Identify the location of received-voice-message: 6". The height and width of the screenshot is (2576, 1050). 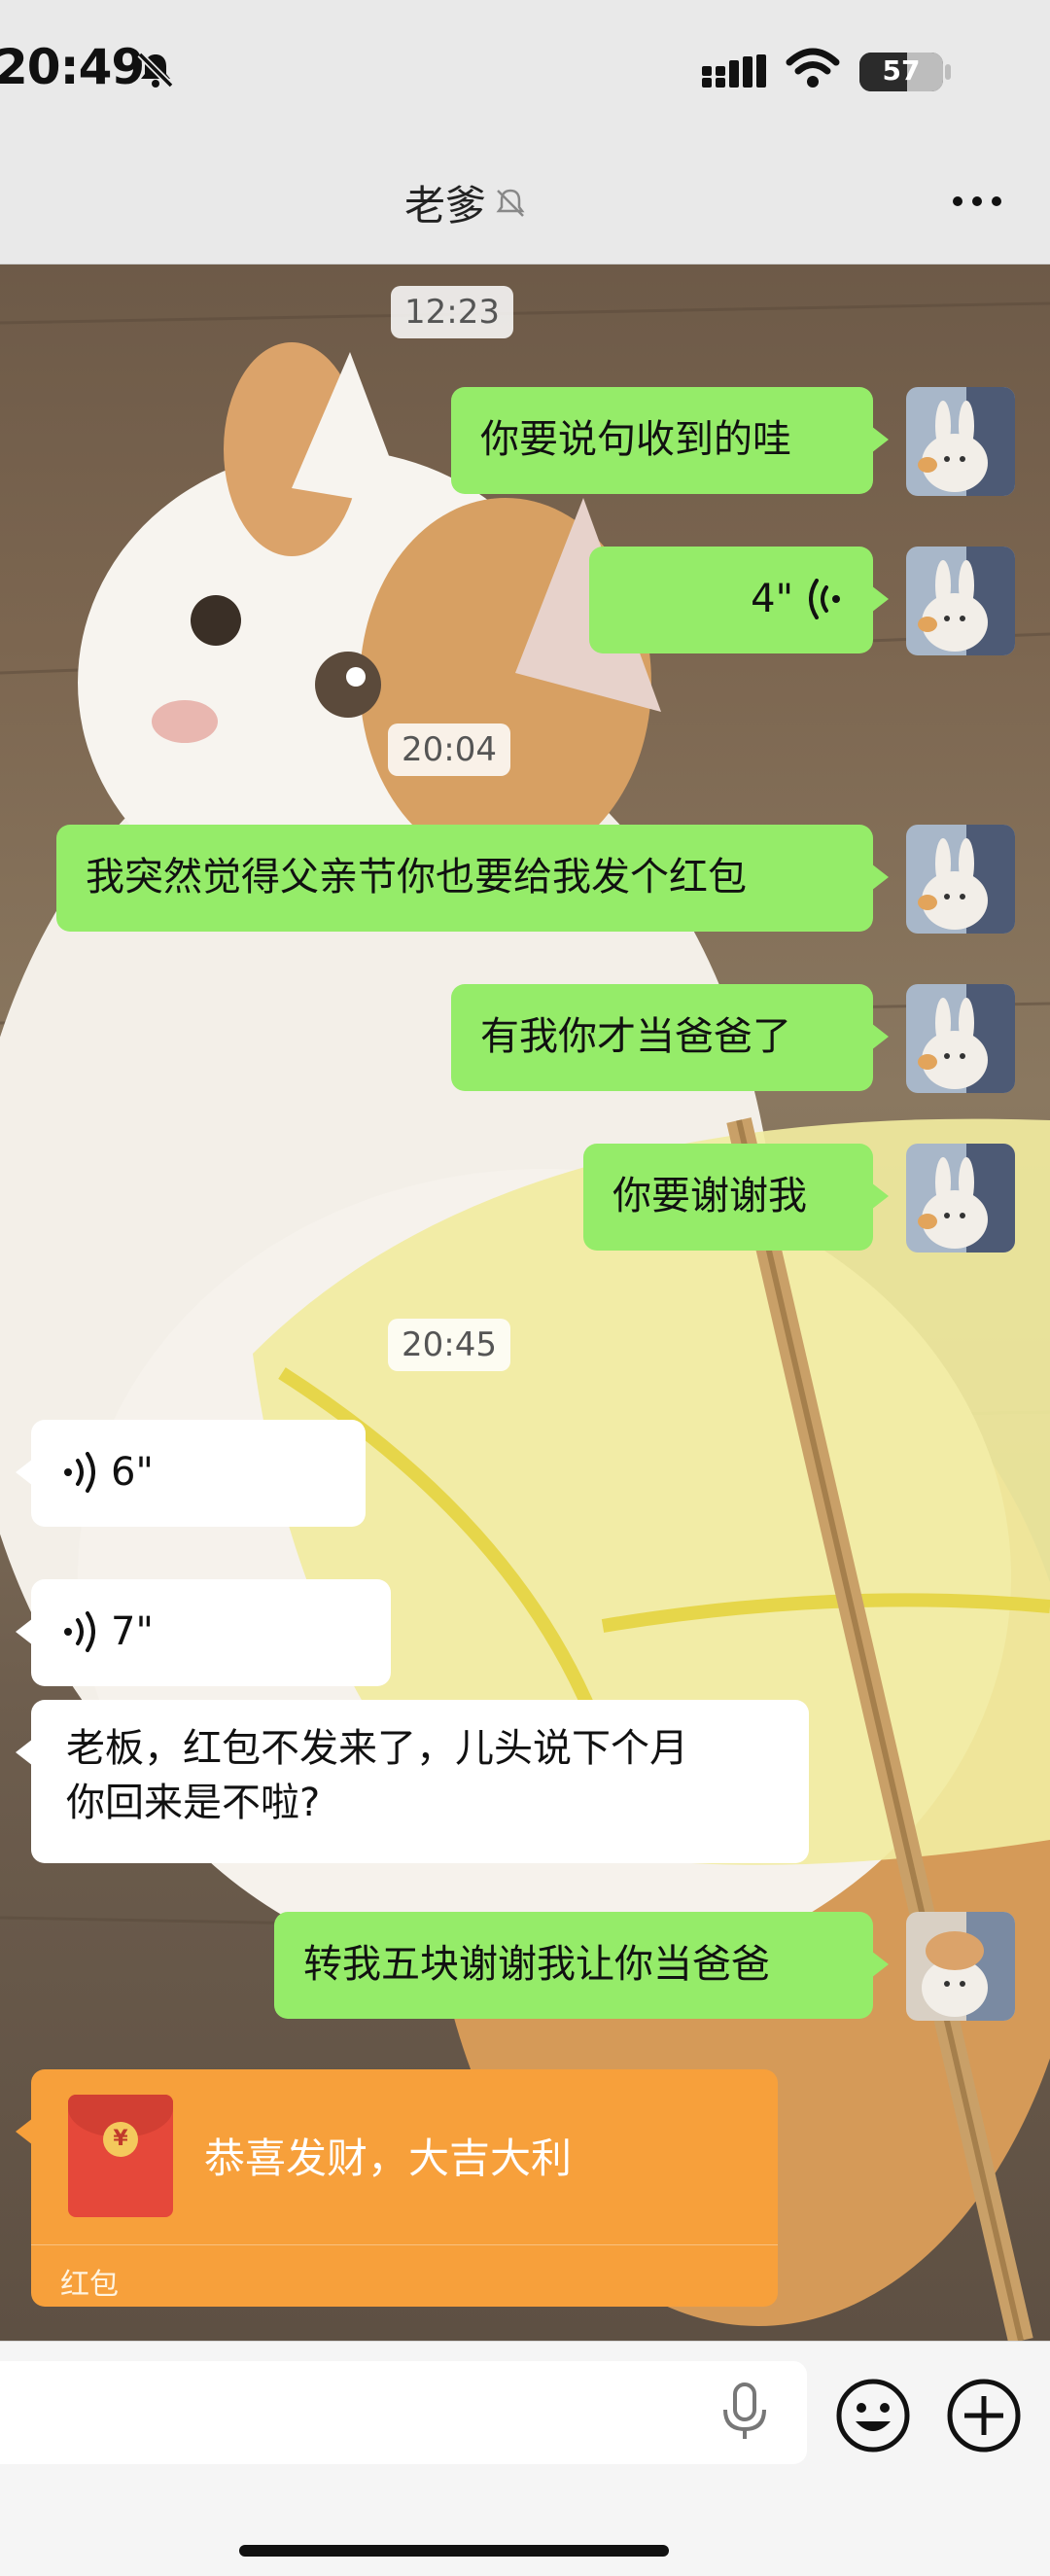
(191, 1473).